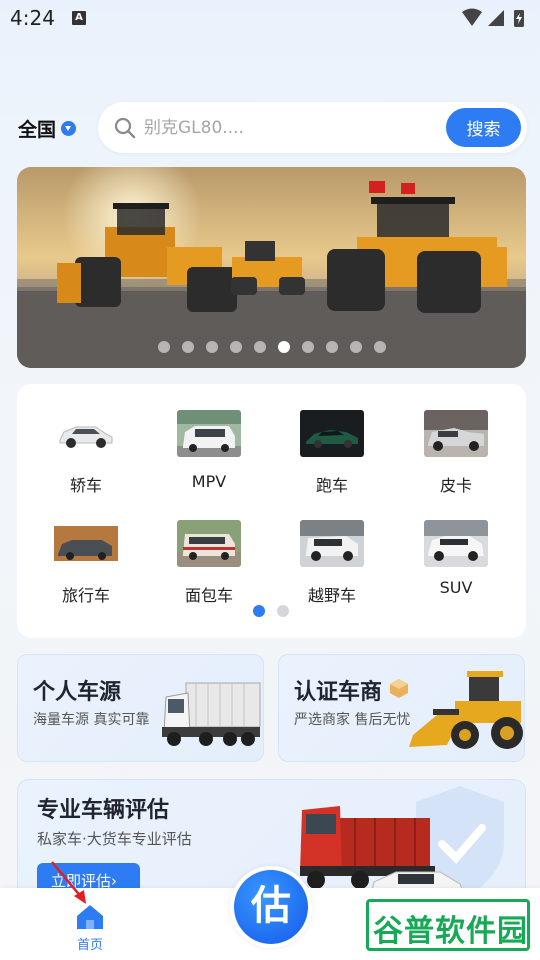  What do you see at coordinates (283, 611) in the screenshot?
I see `page-dot` at bounding box center [283, 611].